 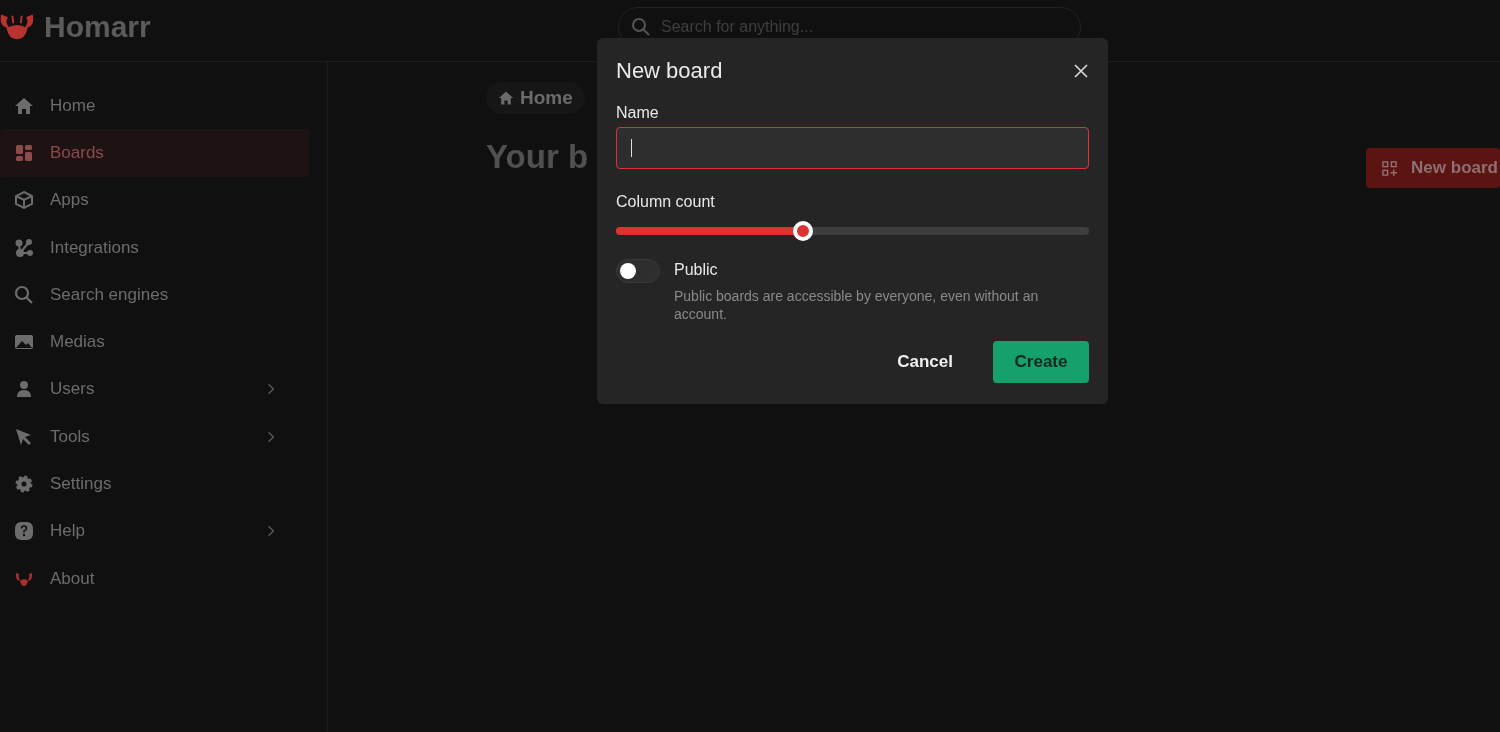 I want to click on slider-thumb, so click(x=802, y=231).